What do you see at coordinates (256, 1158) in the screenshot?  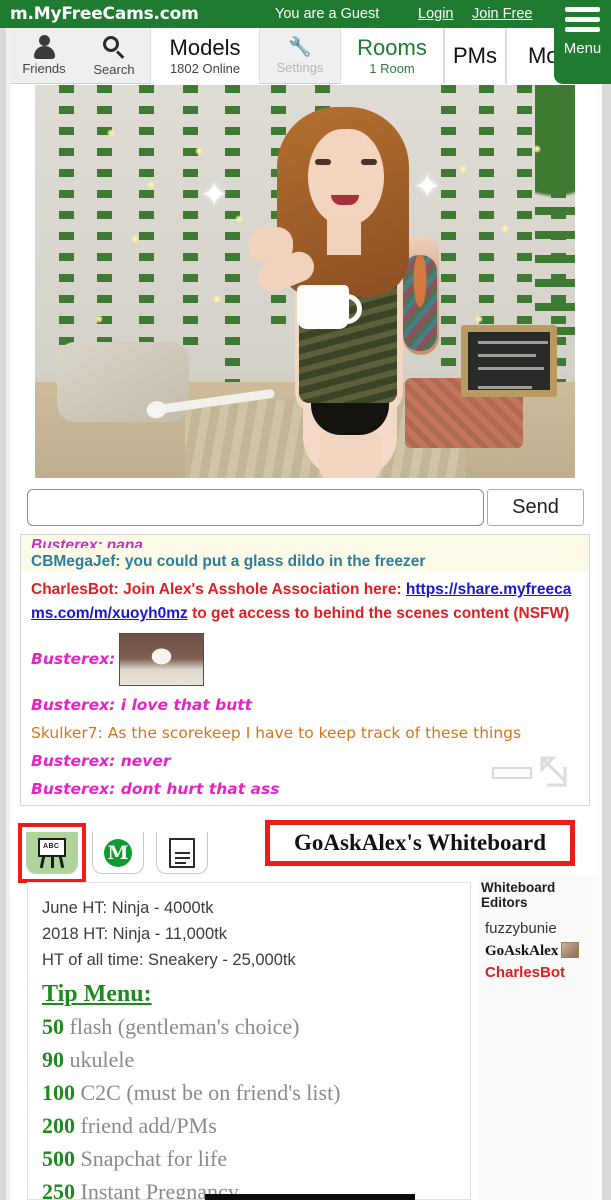 I see `tip-menu-item: 500 Snapchat for life` at bounding box center [256, 1158].